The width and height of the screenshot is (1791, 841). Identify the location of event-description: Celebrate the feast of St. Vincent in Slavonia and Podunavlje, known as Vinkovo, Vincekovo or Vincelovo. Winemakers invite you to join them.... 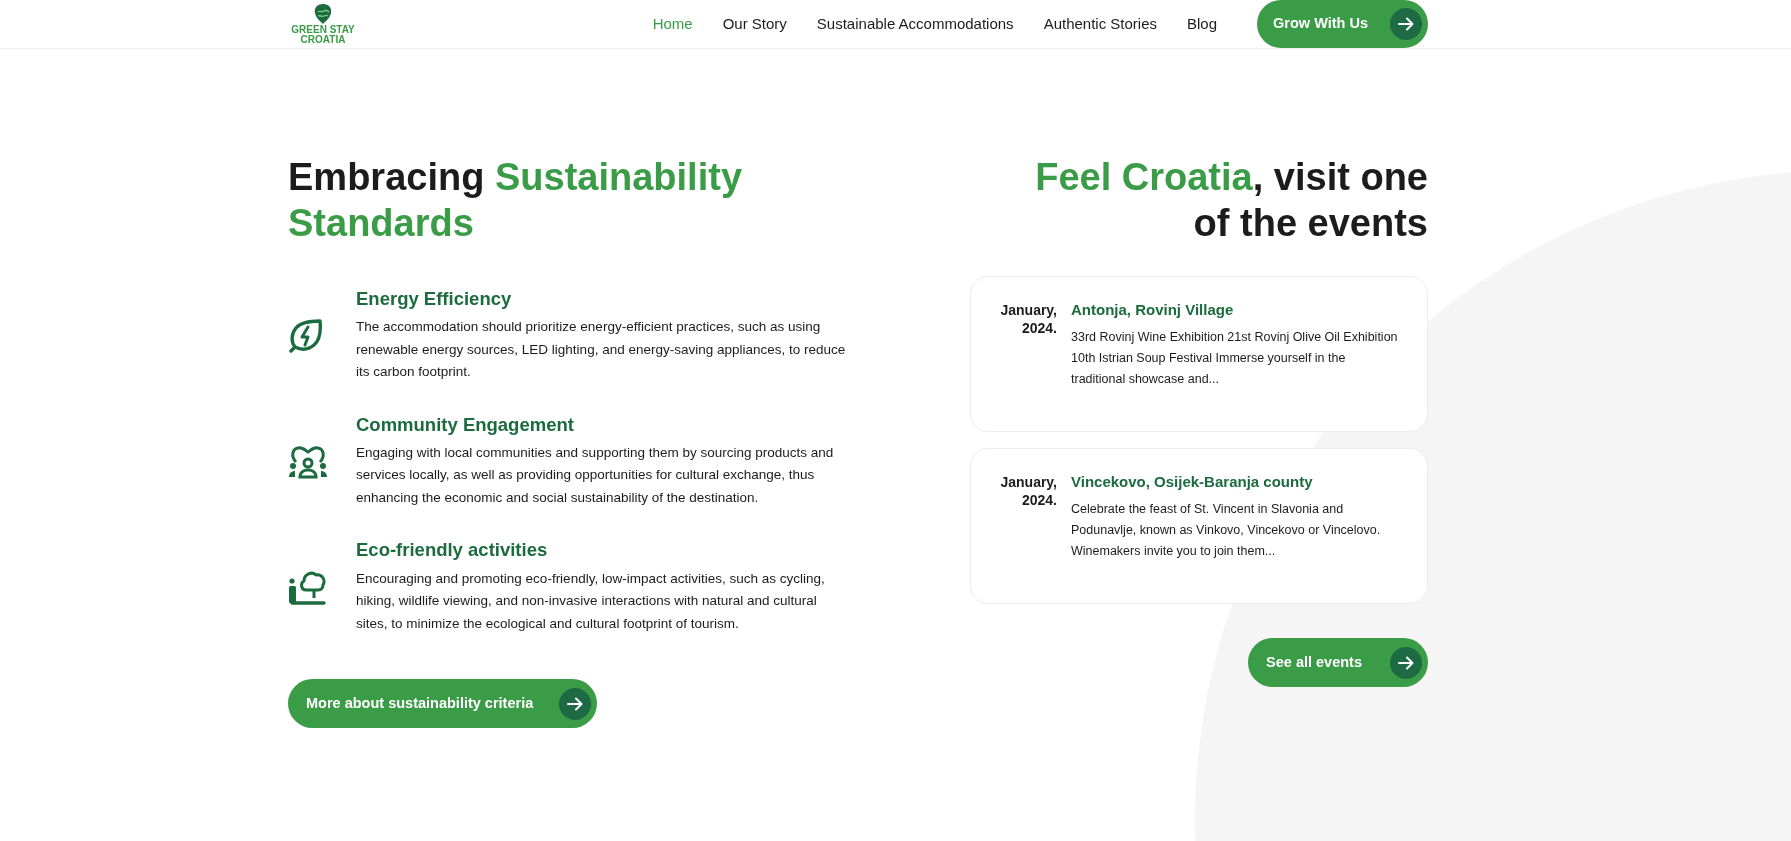
(1226, 530).